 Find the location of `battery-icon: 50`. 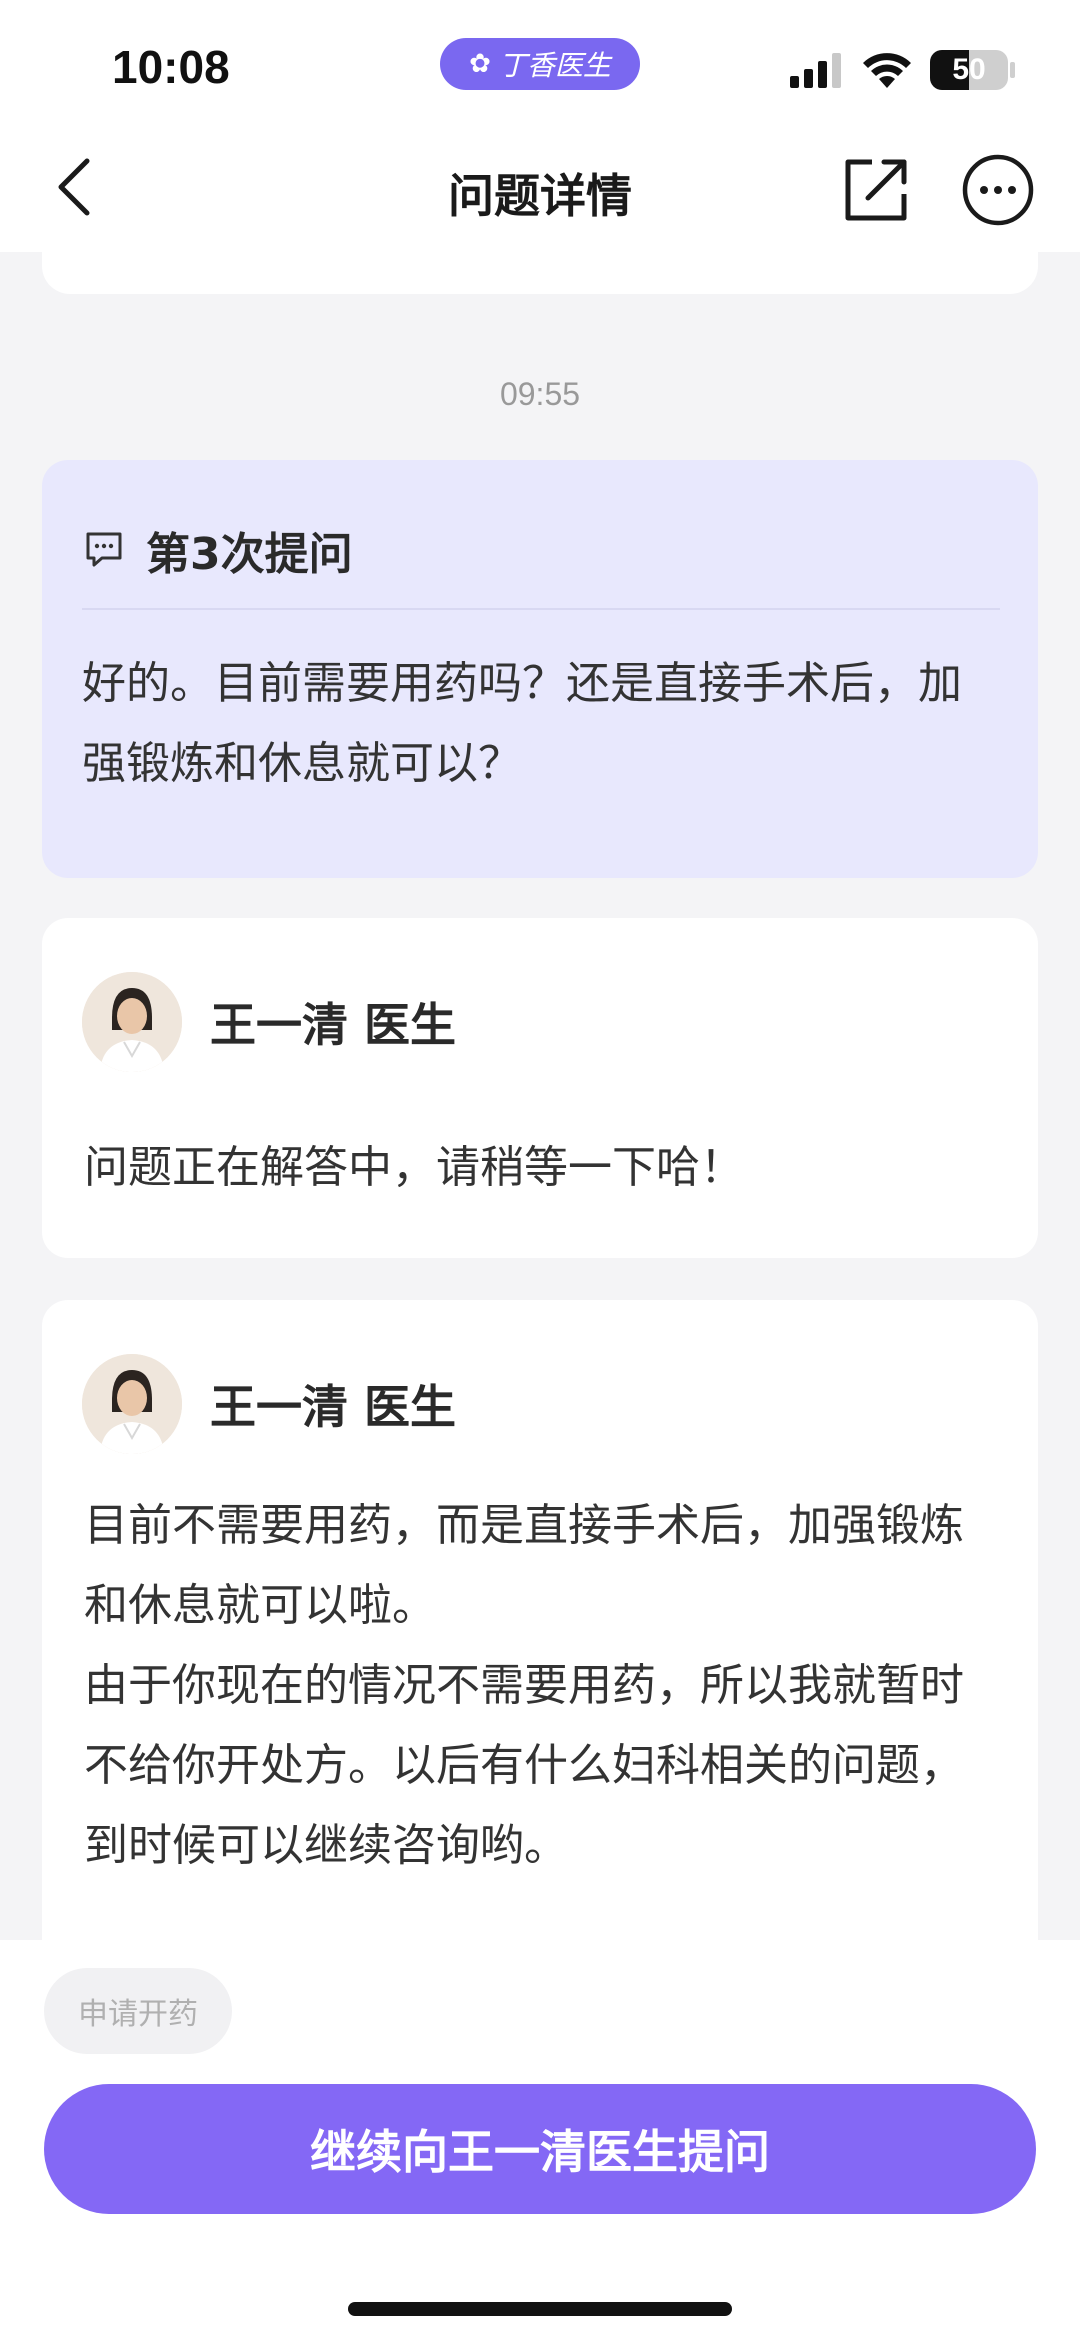

battery-icon: 50 is located at coordinates (969, 70).